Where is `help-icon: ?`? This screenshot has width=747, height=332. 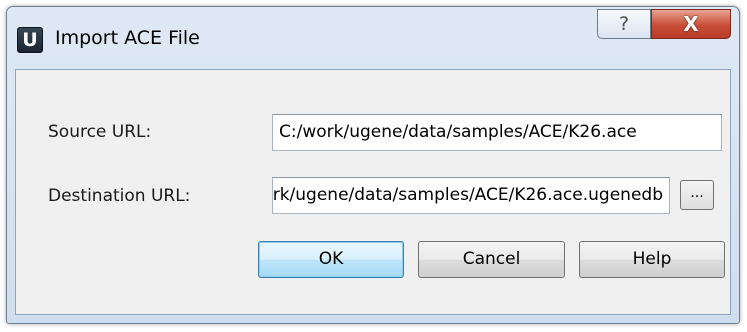 help-icon: ? is located at coordinates (624, 24).